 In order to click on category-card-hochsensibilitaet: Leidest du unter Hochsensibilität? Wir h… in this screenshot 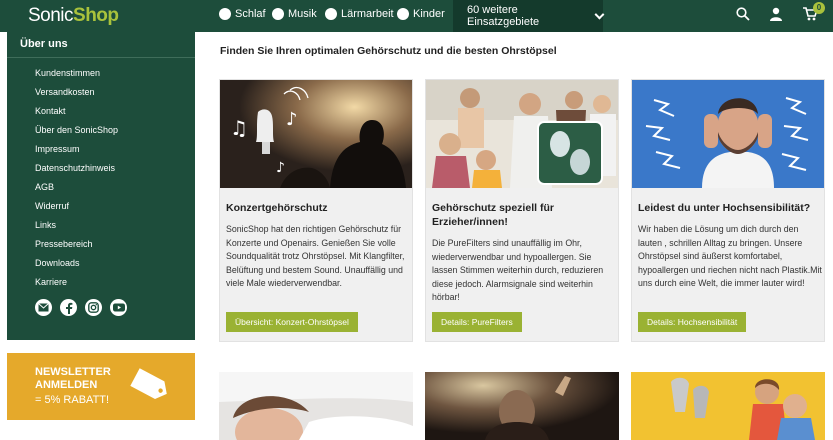, I will do `click(728, 210)`.